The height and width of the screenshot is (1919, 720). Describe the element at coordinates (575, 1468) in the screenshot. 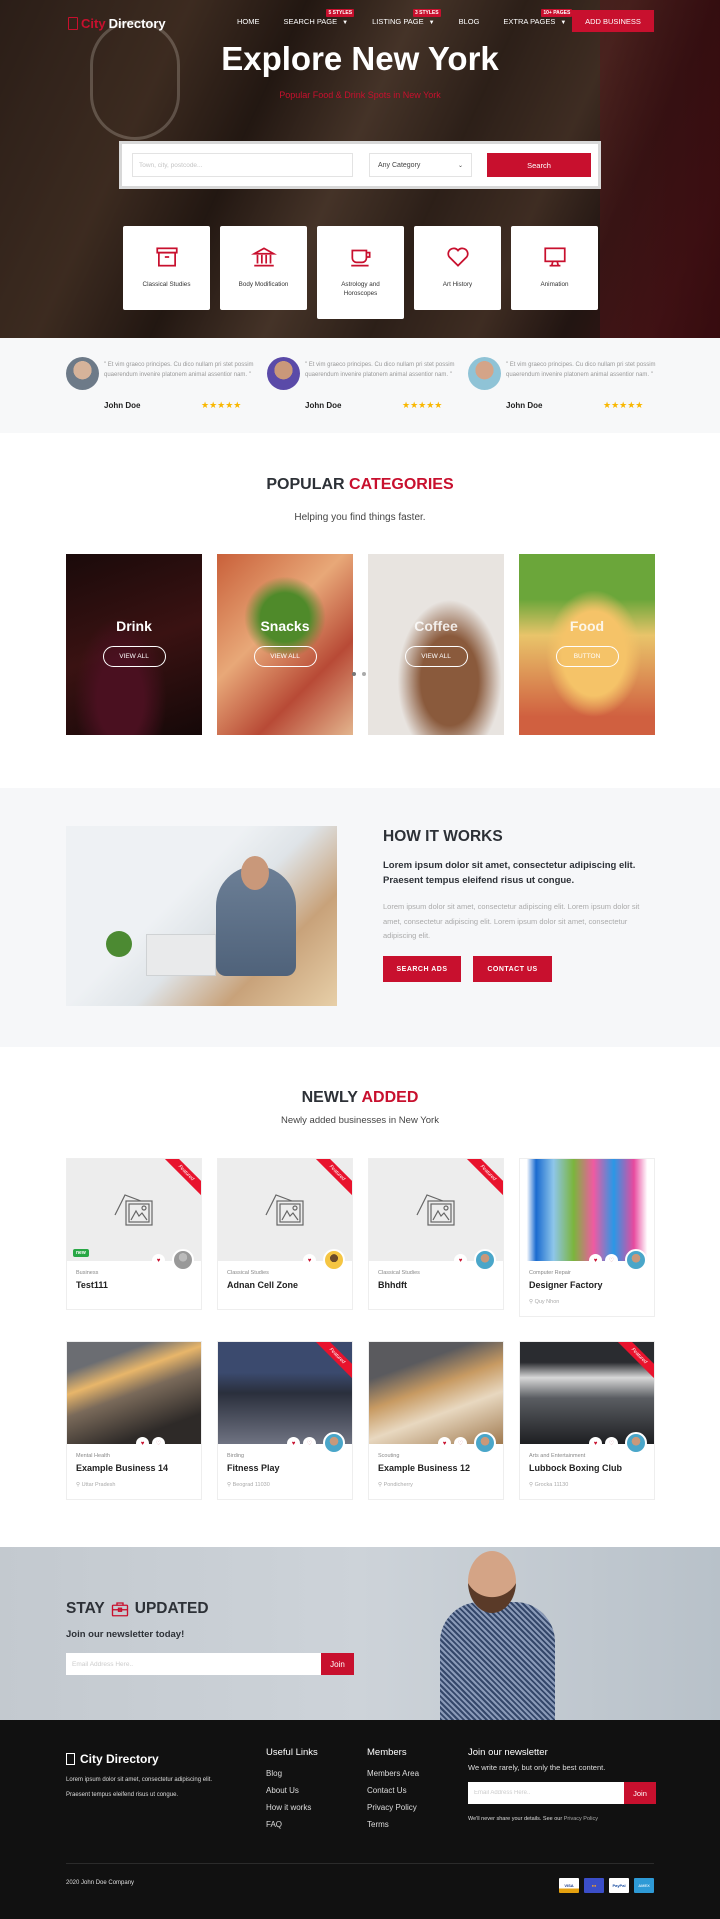

I see `listing-name: Lubbock Boxing Club` at that location.